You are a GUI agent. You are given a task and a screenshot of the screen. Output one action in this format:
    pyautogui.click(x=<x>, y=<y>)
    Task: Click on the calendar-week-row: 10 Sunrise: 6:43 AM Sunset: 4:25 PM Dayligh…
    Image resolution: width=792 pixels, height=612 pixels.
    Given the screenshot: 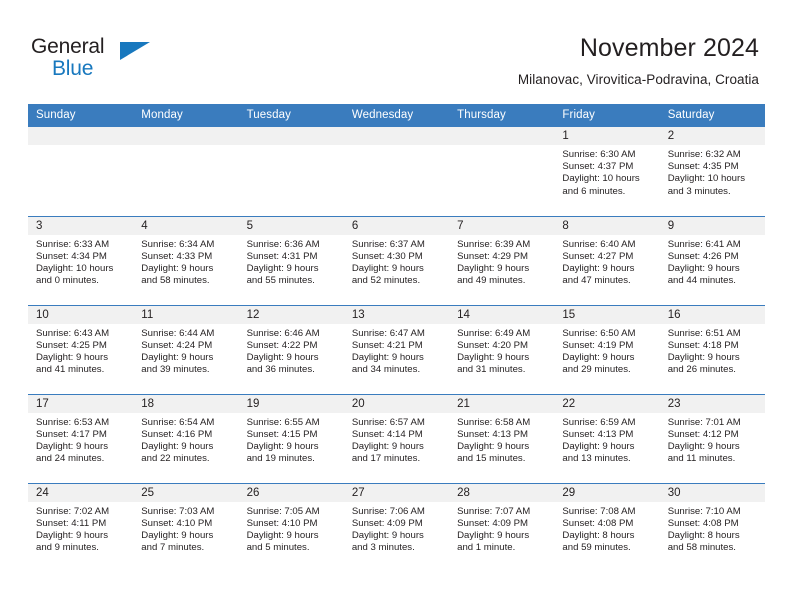 What is the action you would take?
    pyautogui.click(x=396, y=349)
    